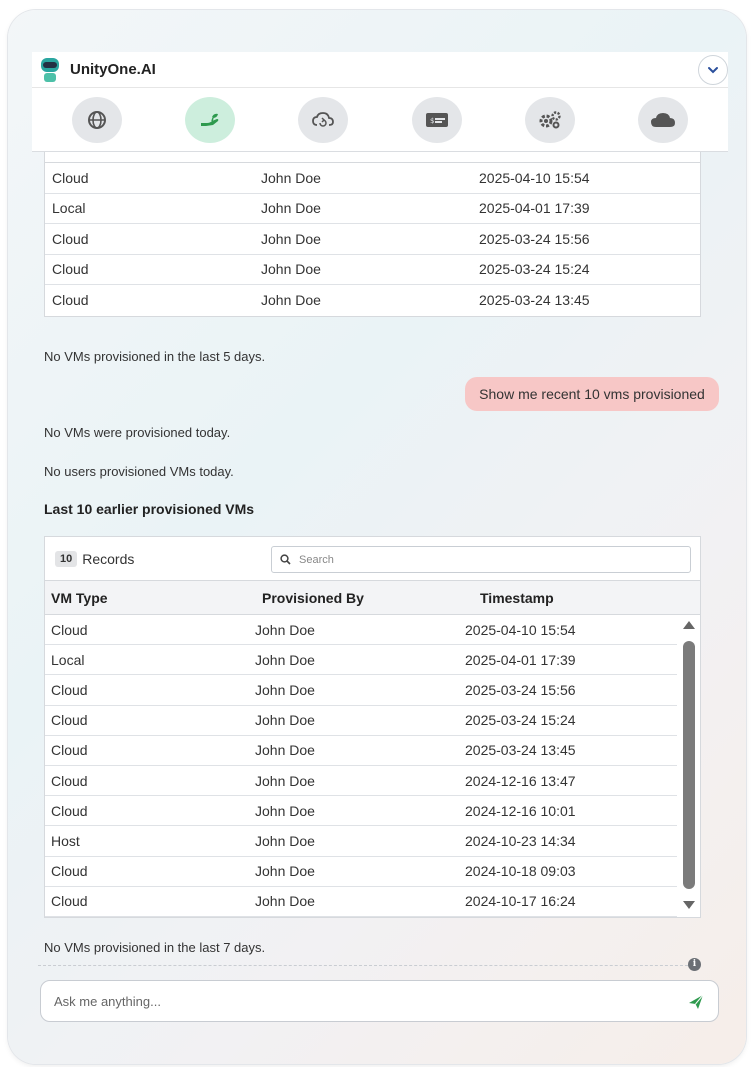  I want to click on send-button, so click(696, 1002).